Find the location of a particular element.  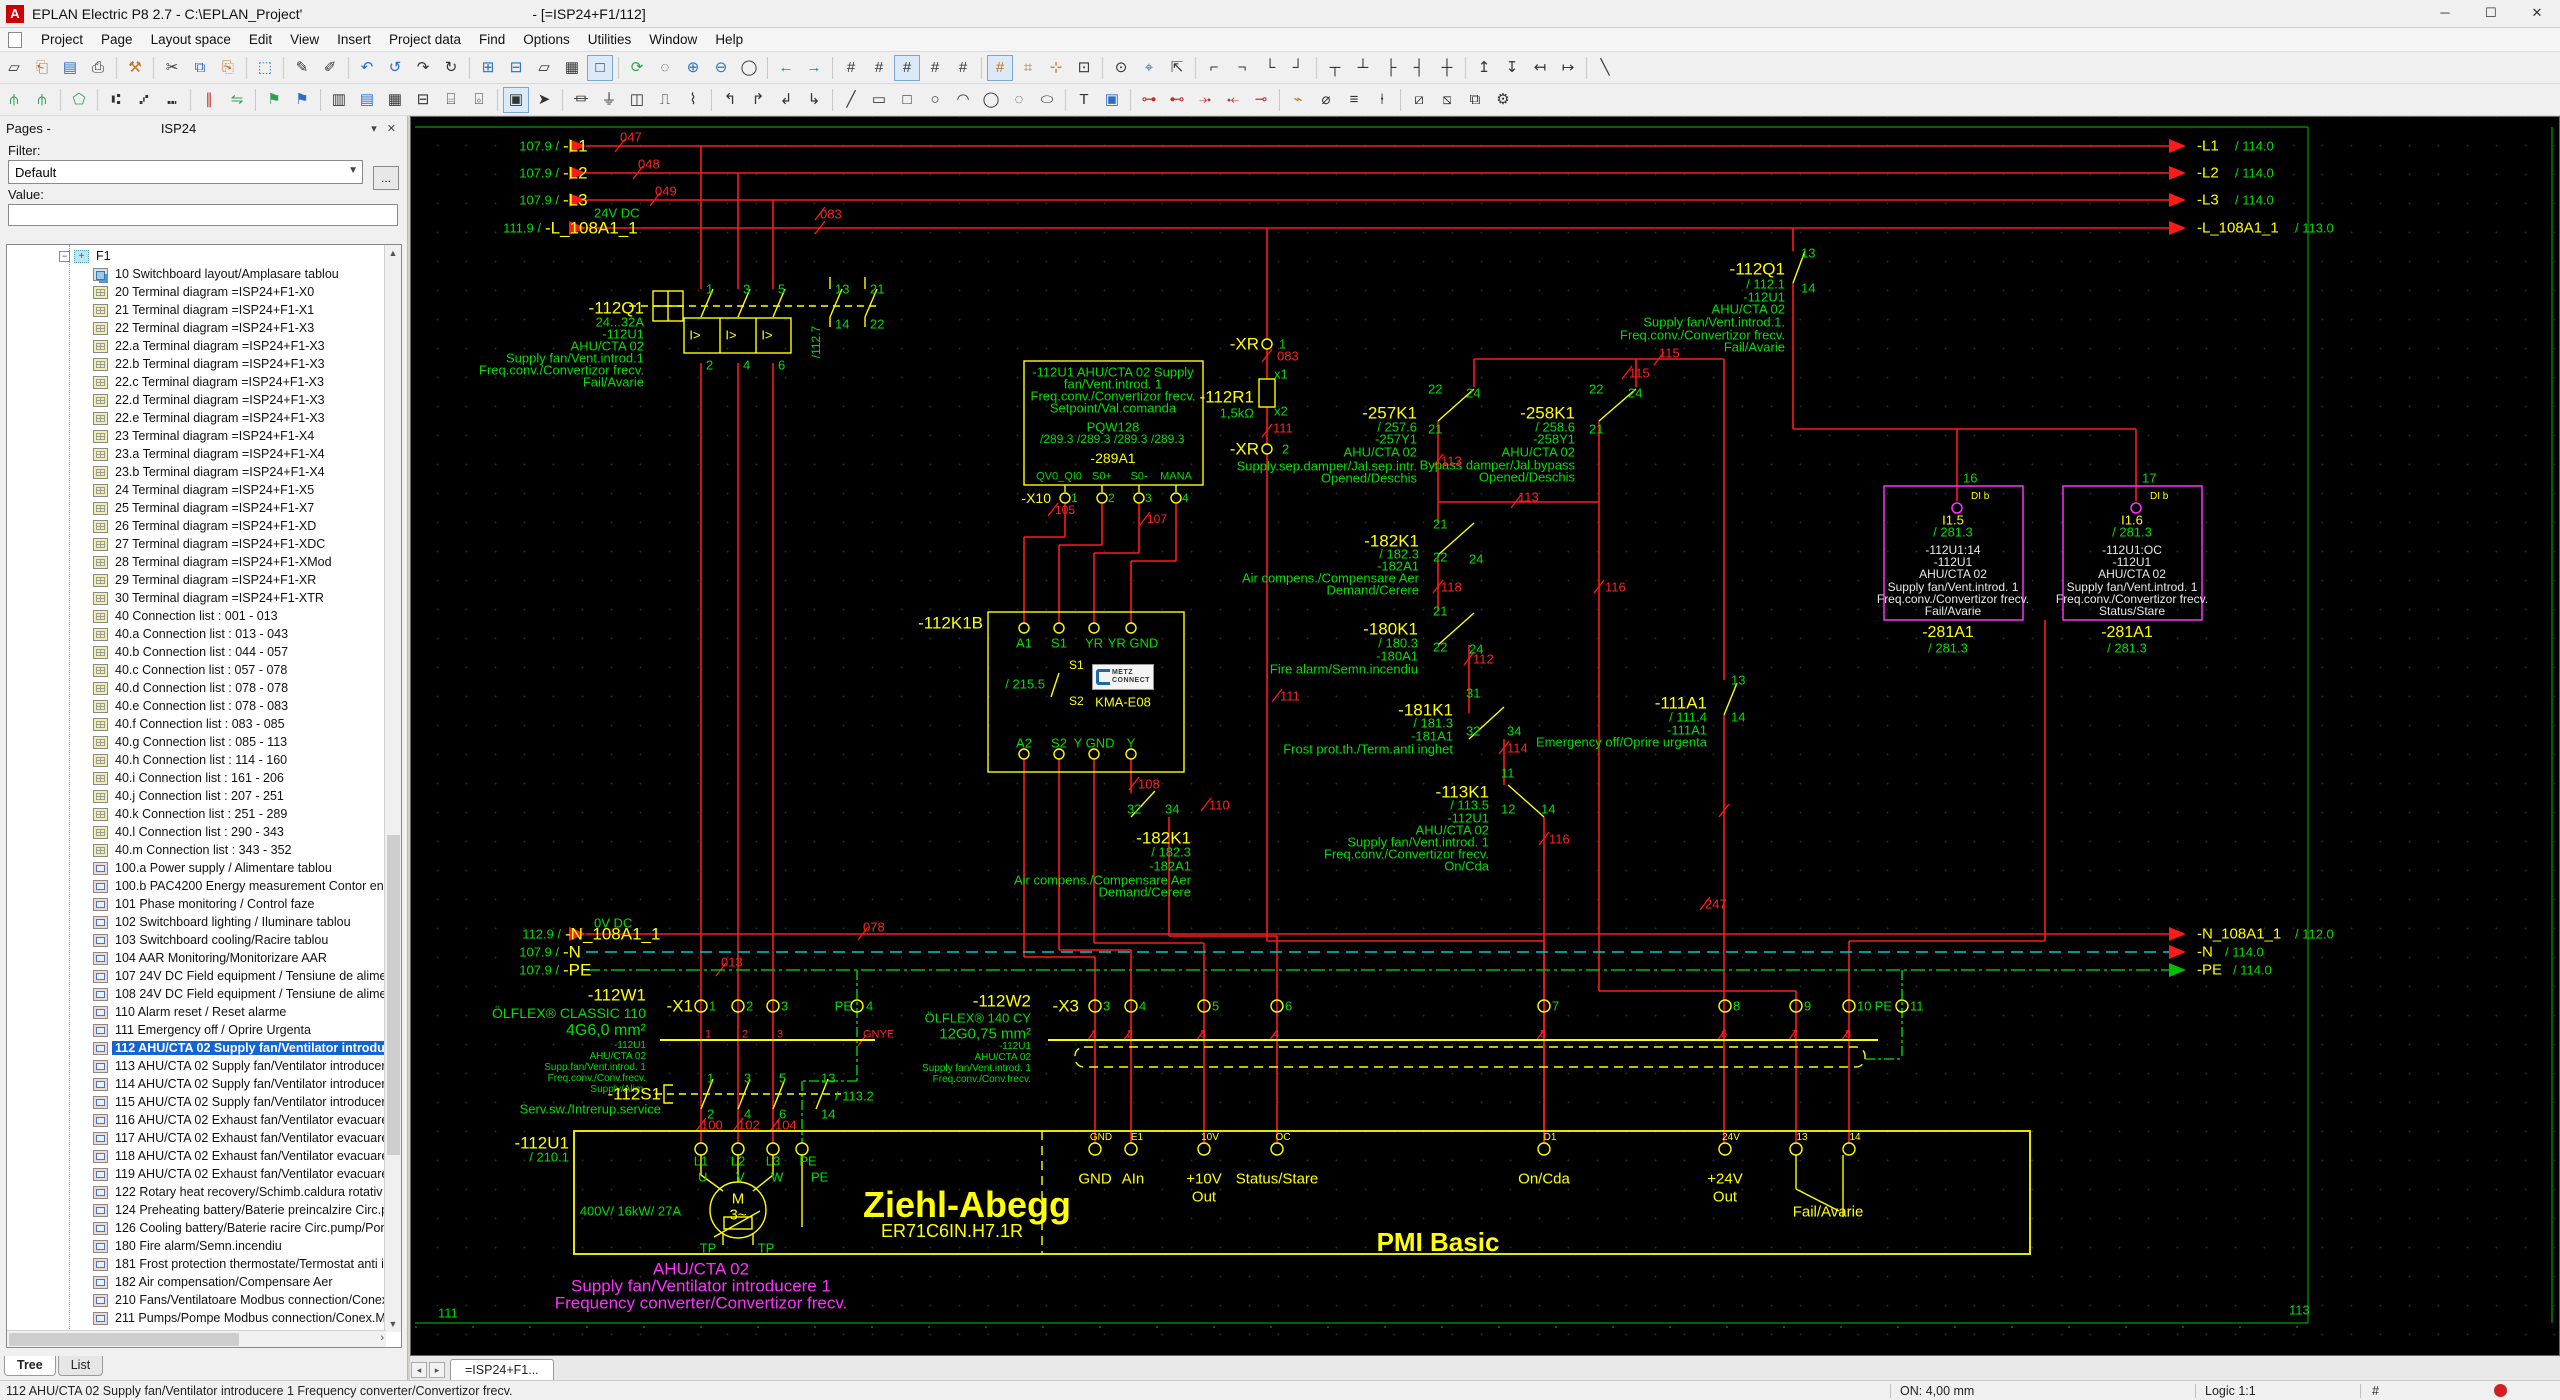

macro-box-icon: ⧄ is located at coordinates (1419, 100).